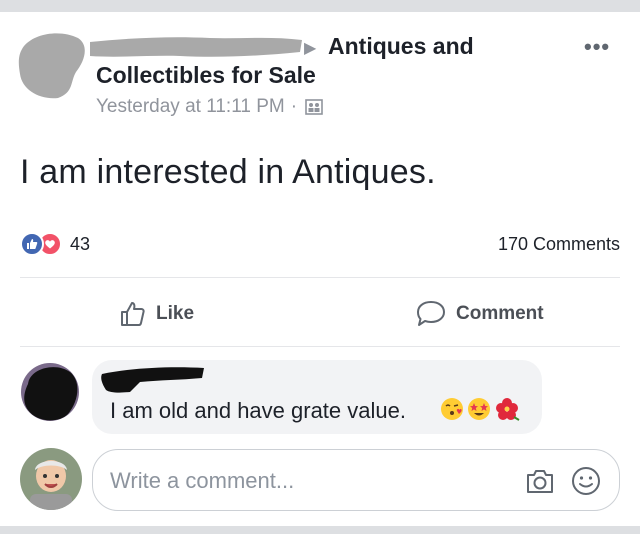 This screenshot has width=640, height=534. I want to click on commenter-avatar-redacted, so click(50, 392).